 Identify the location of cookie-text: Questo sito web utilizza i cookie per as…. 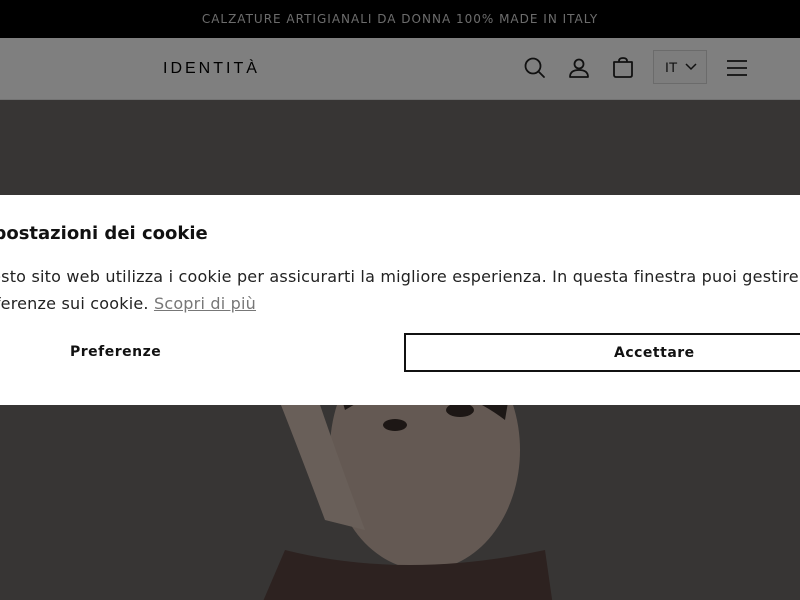
(400, 290).